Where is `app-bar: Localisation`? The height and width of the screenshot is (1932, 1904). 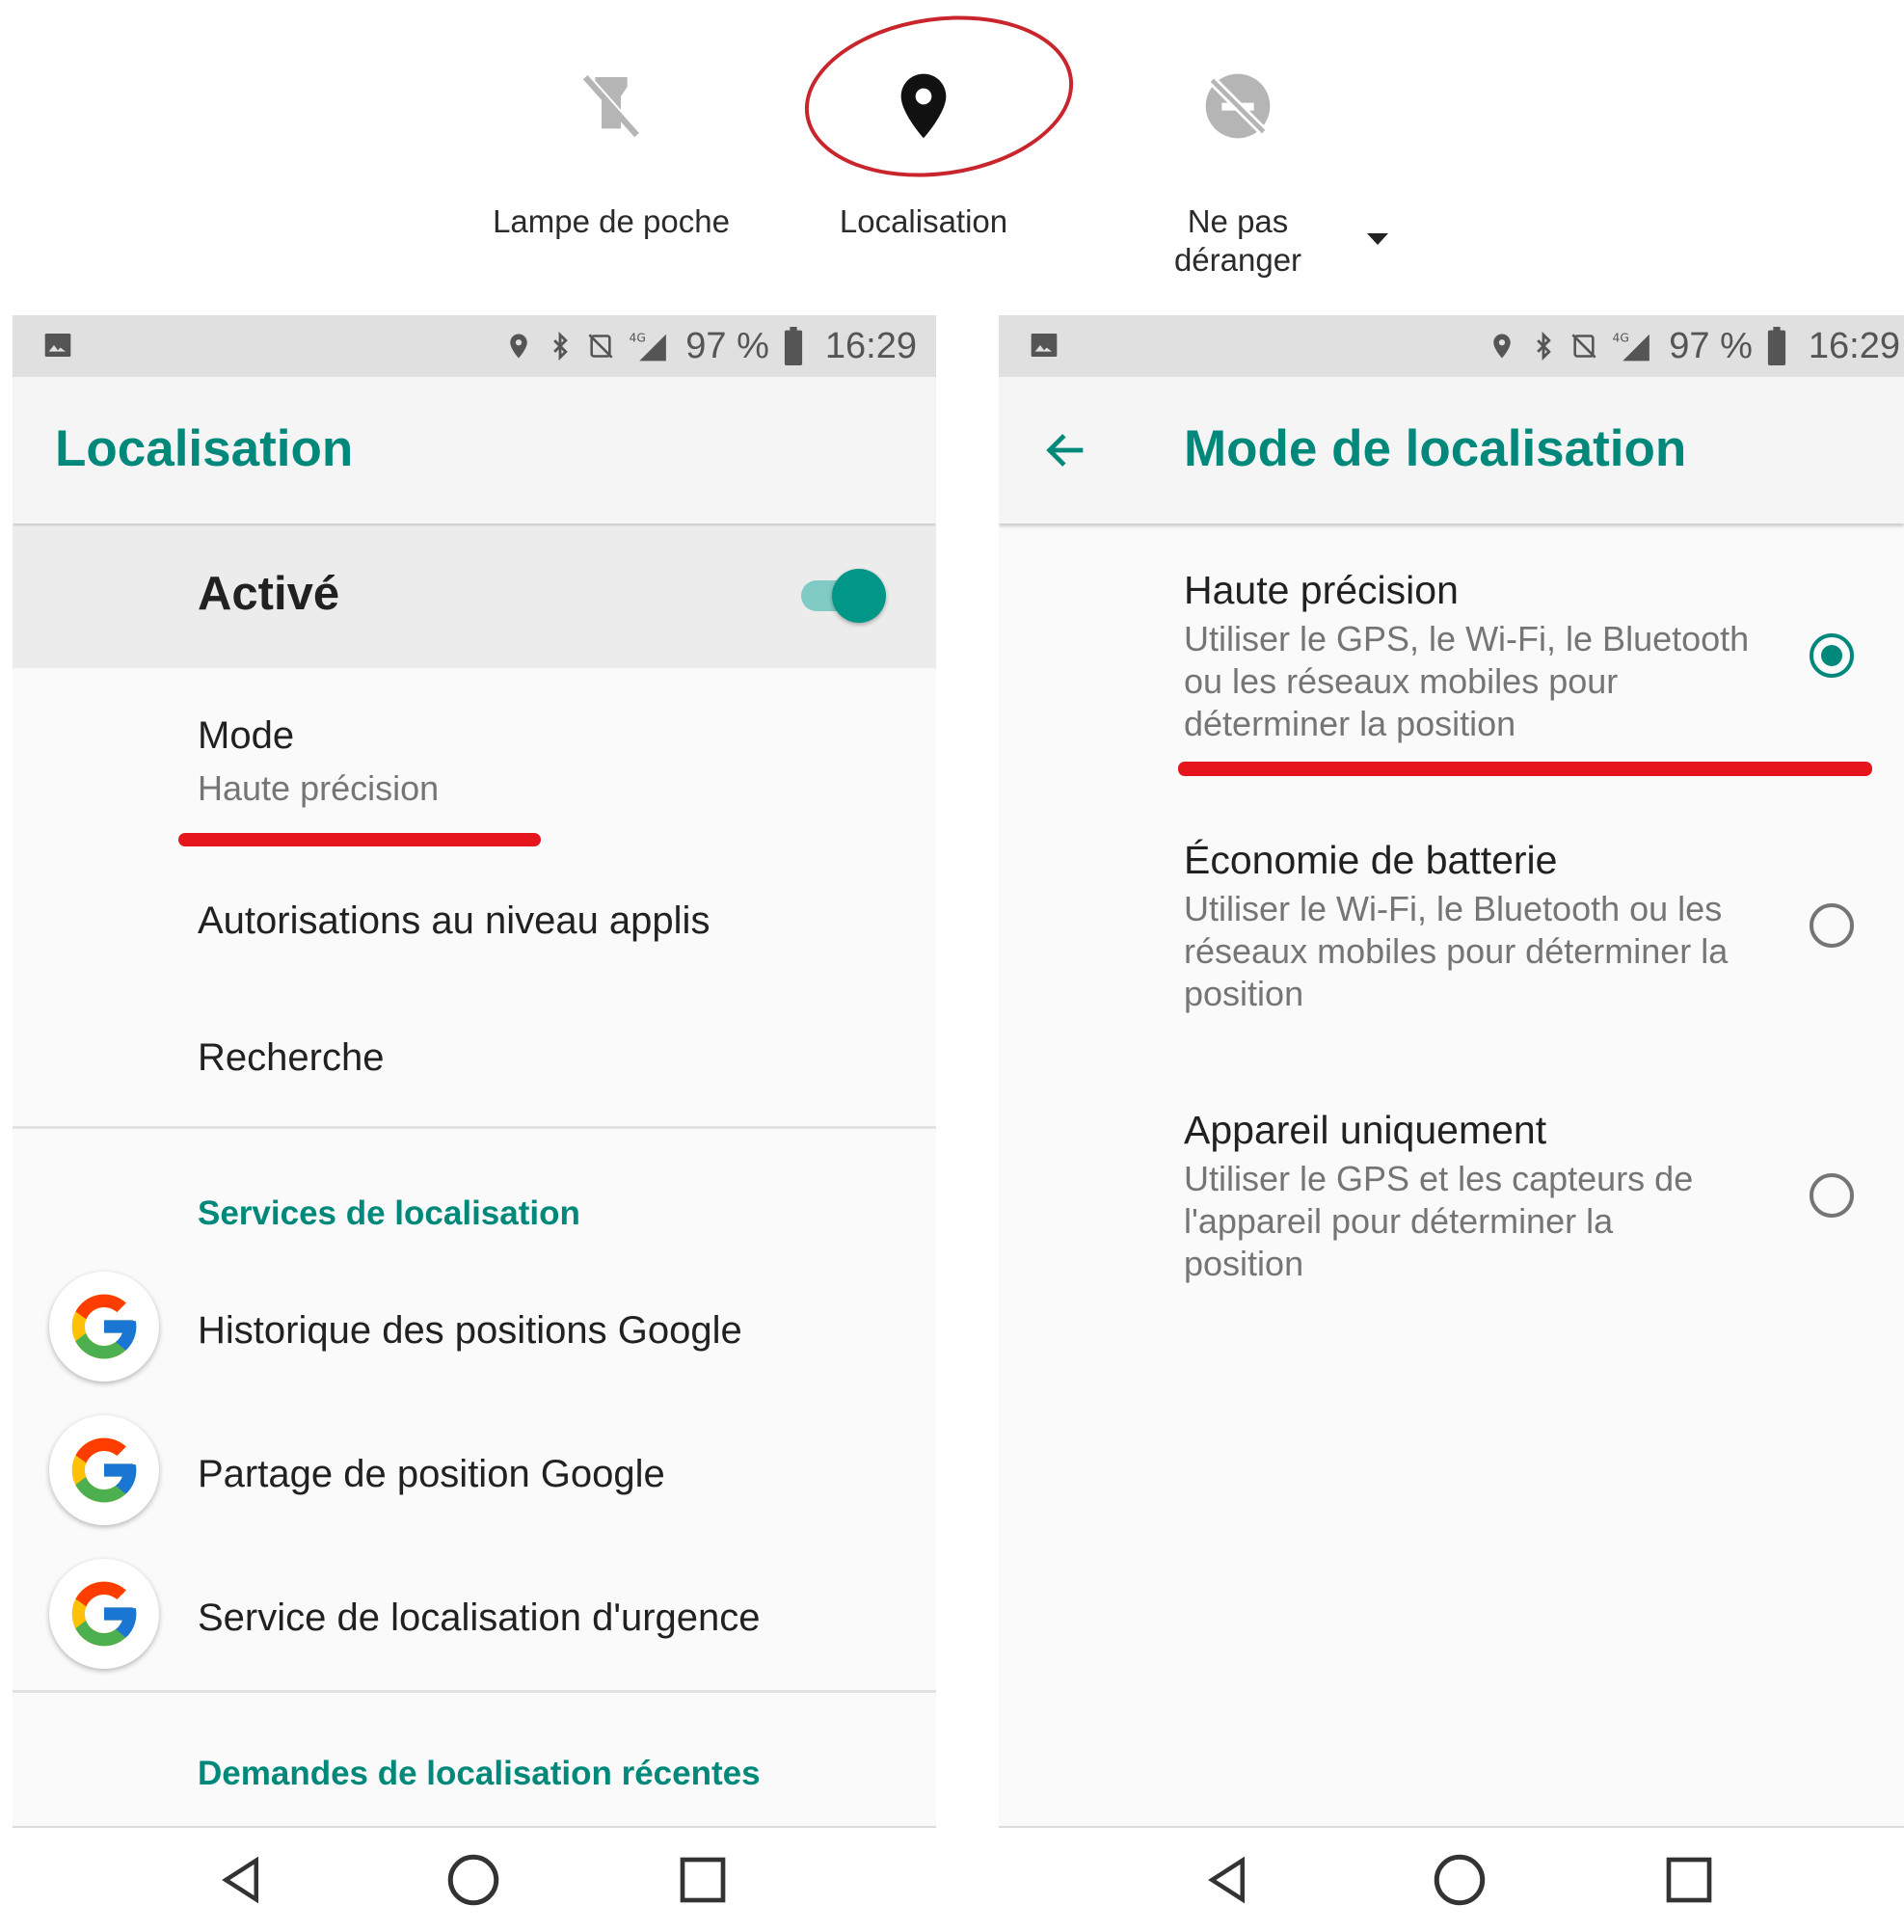 app-bar: Localisation is located at coordinates (475, 450).